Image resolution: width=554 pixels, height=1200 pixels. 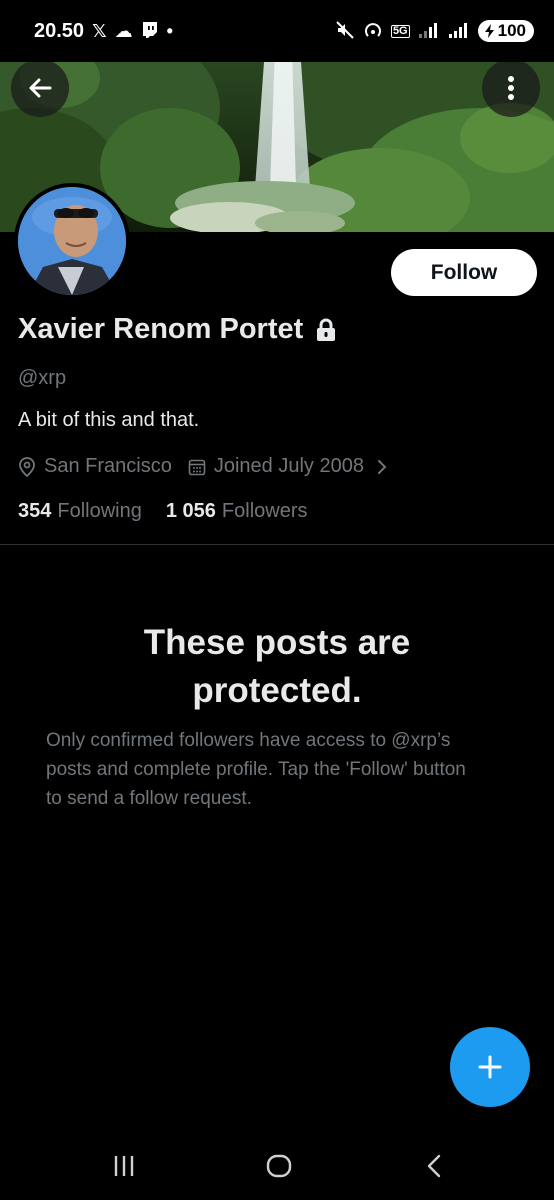 I want to click on more-vertical-icon, so click(x=511, y=88).